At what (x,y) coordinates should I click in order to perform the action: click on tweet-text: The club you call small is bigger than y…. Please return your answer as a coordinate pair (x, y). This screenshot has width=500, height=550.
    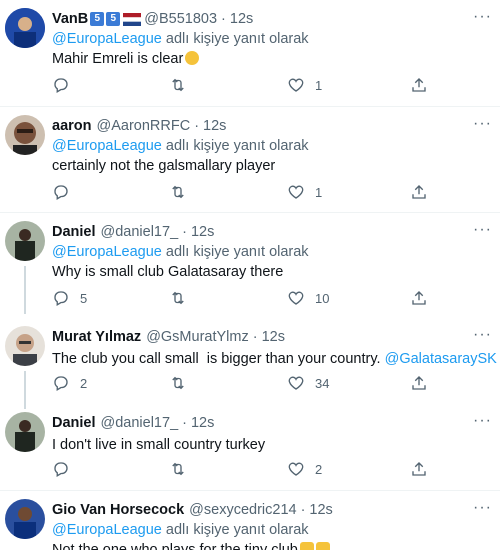
    Looking at the image, I should click on (276, 359).